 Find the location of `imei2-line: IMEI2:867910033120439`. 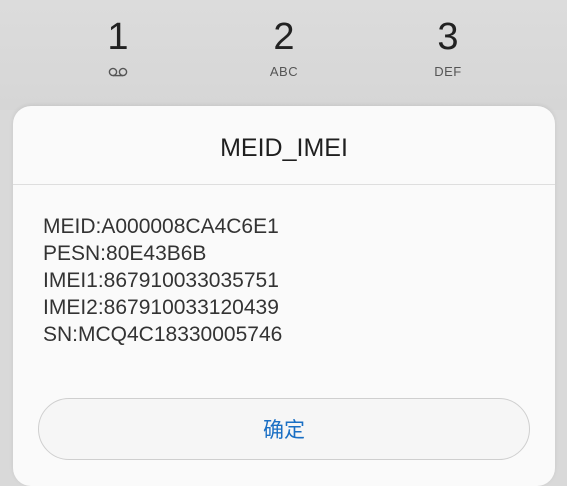

imei2-line: IMEI2:867910033120439 is located at coordinates (161, 307).